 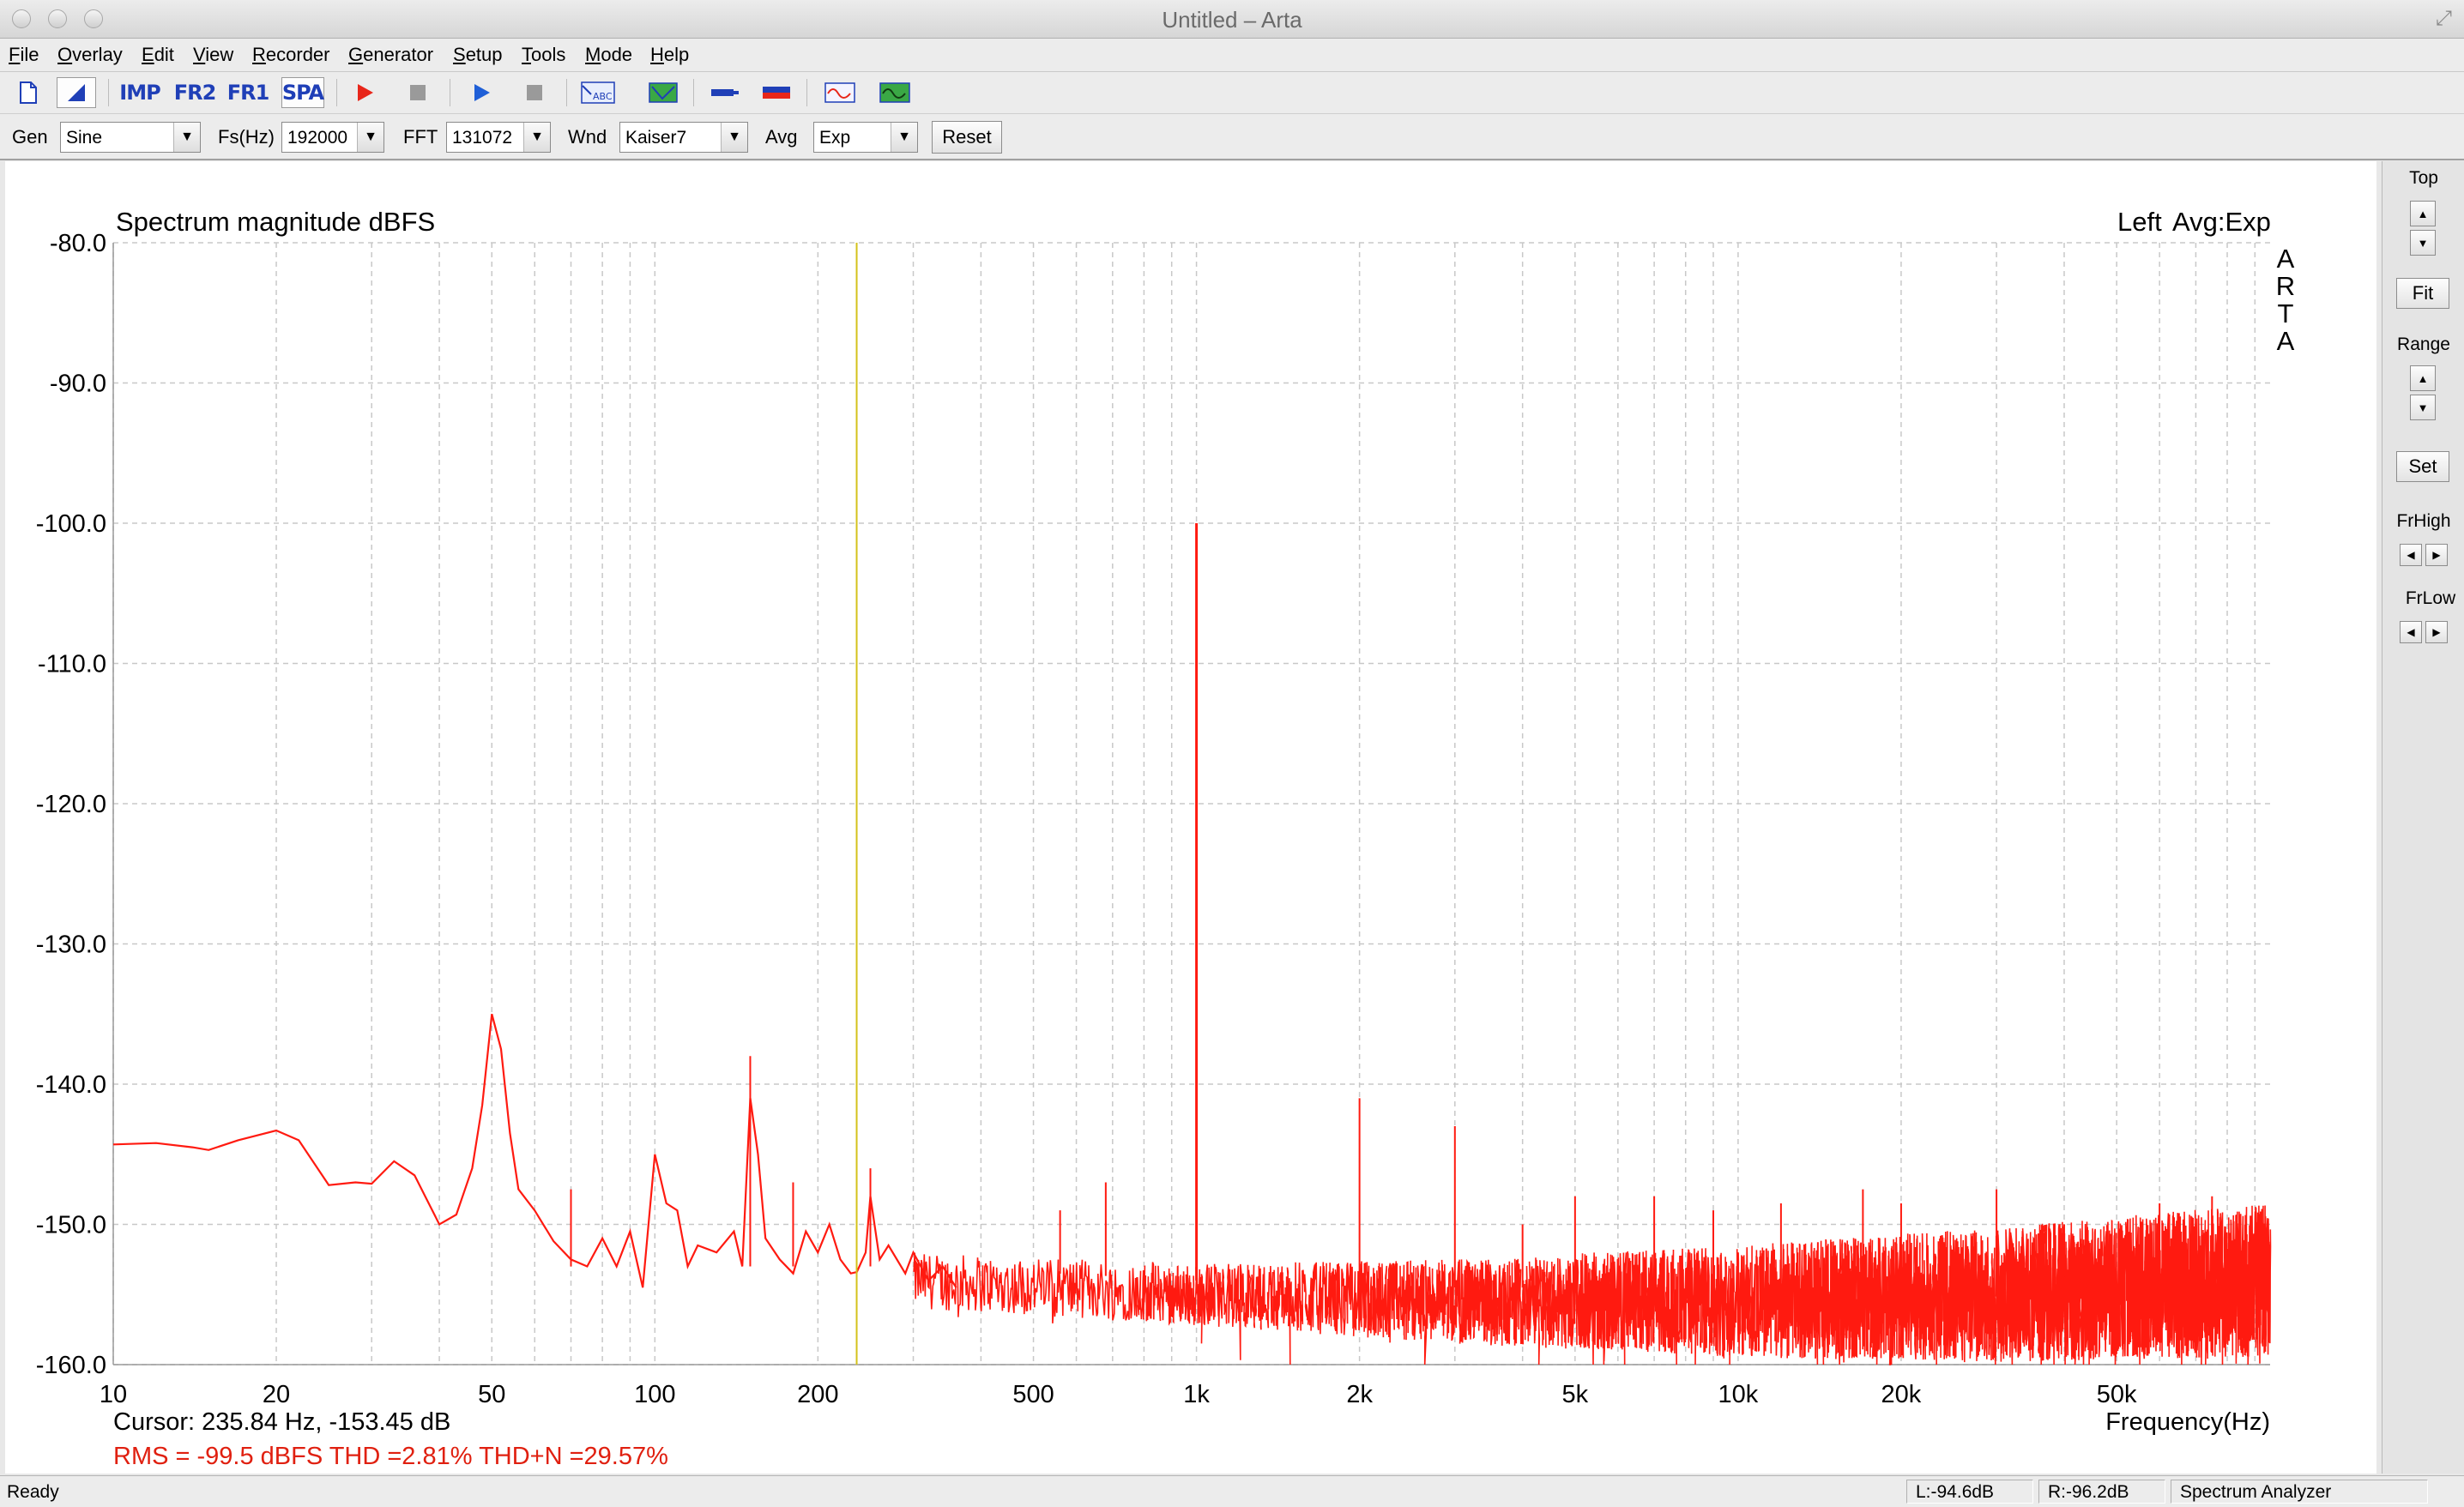 What do you see at coordinates (478, 55) in the screenshot?
I see `menu-setup: Setup` at bounding box center [478, 55].